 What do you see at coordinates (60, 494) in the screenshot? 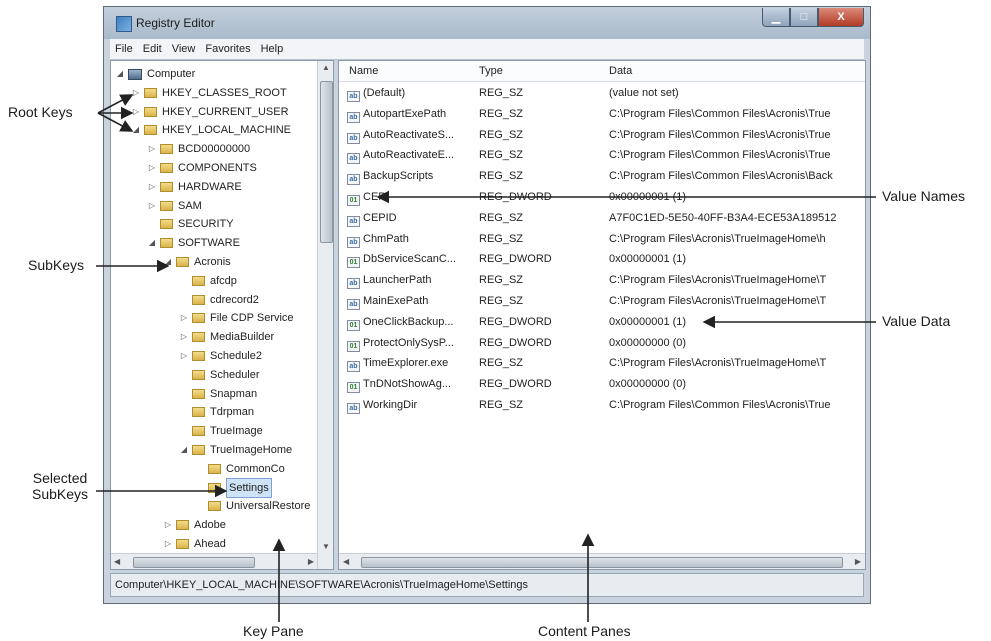
I see `selected-subkeys-line2: SubKeys` at bounding box center [60, 494].